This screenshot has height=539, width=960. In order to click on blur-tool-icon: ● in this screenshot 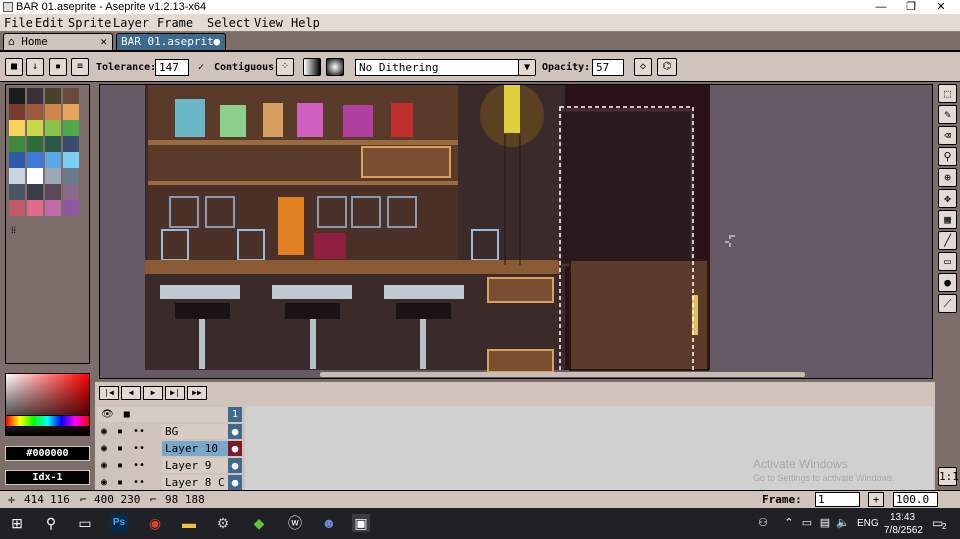, I will do `click(947, 282)`.